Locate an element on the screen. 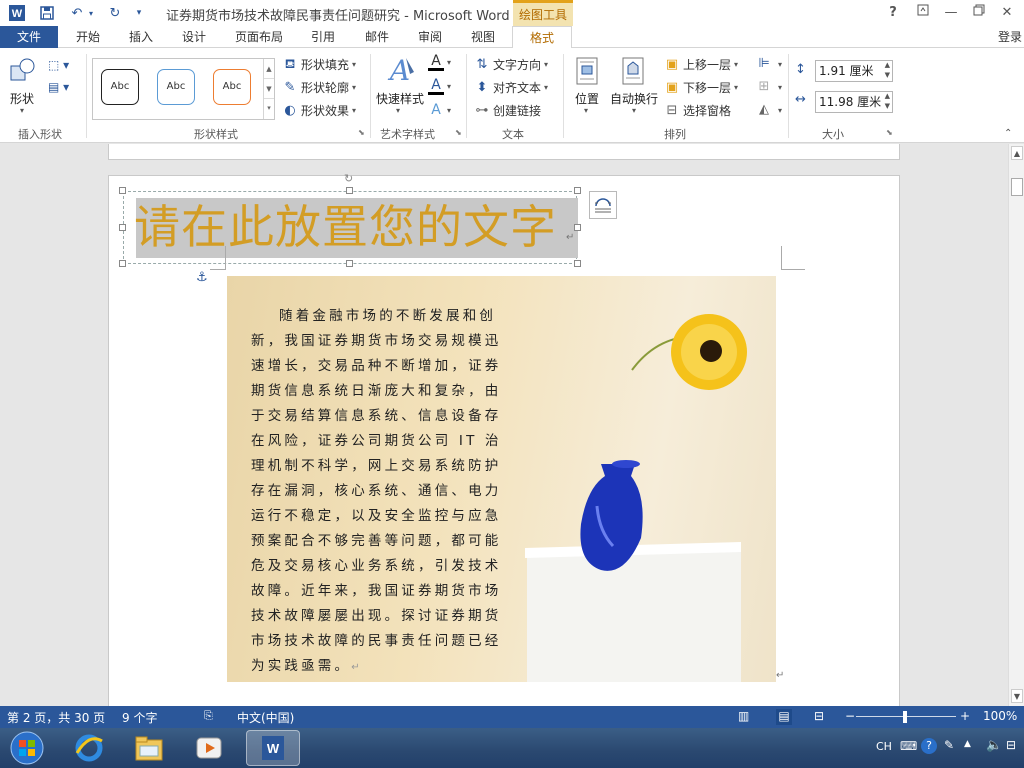 The width and height of the screenshot is (1024, 768). minimize-icon: — is located at coordinates (951, 13).